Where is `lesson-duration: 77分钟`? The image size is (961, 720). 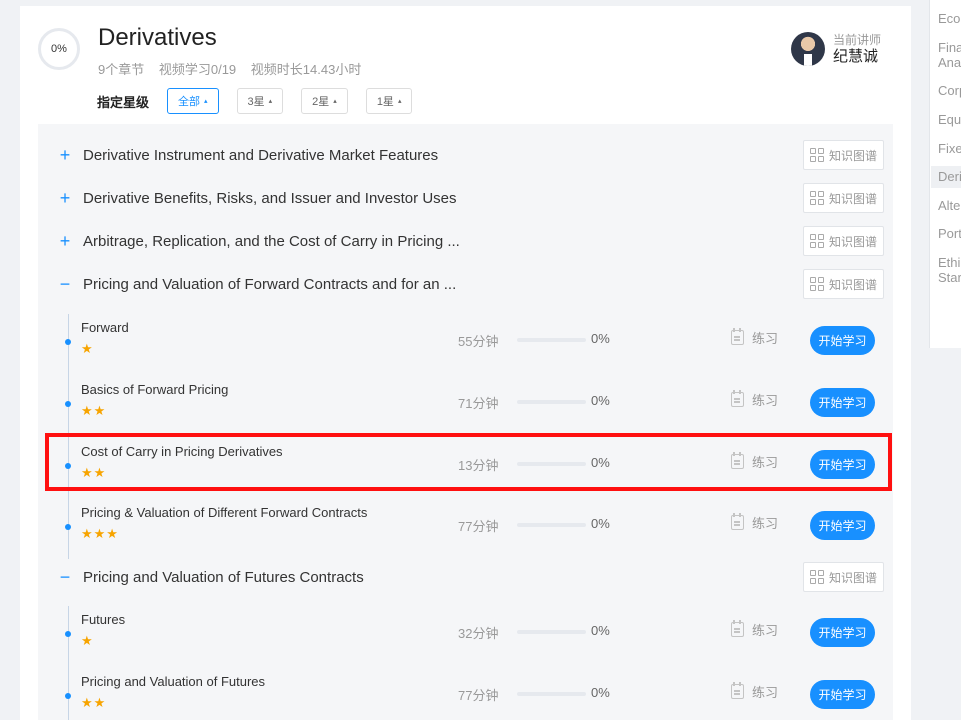
lesson-duration: 77分钟 is located at coordinates (478, 526).